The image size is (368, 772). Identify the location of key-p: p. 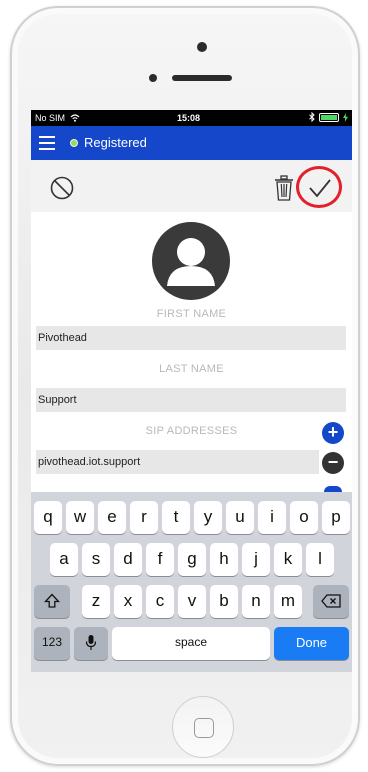
(336, 517).